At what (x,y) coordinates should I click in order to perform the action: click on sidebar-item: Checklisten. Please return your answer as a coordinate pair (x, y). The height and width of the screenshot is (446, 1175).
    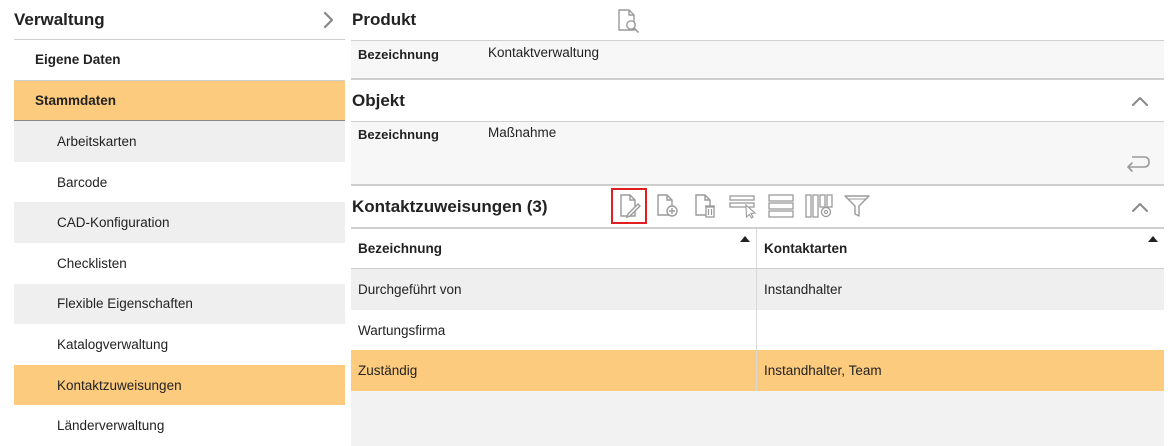
    Looking at the image, I should click on (179, 263).